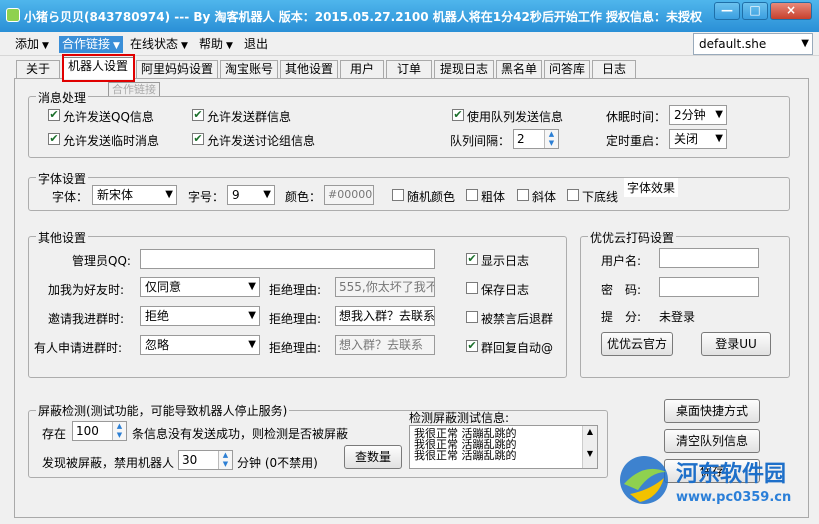  What do you see at coordinates (303, 197) in the screenshot?
I see `color-label: 颜色：` at bounding box center [303, 197].